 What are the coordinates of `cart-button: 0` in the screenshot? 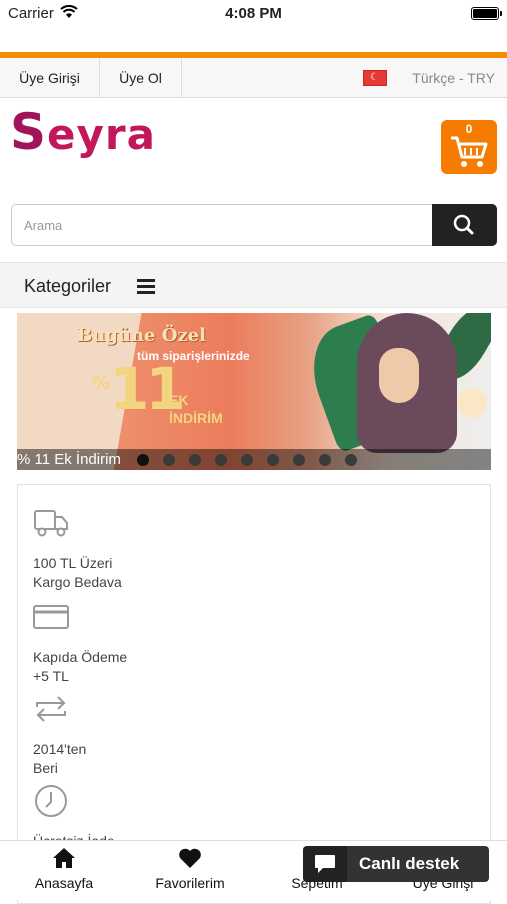 It's located at (469, 147).